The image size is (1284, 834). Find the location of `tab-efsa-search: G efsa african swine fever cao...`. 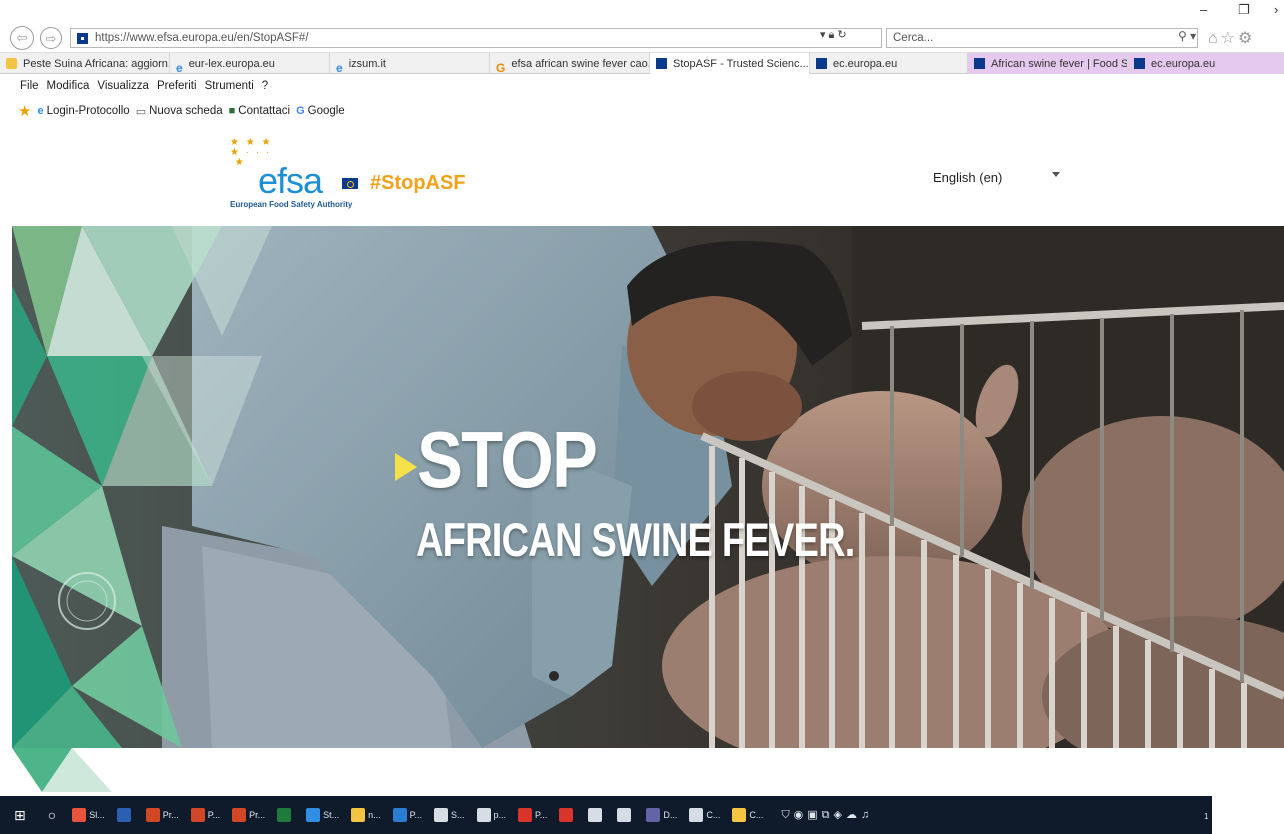

tab-efsa-search: G efsa african swine fever cao... is located at coordinates (570, 63).